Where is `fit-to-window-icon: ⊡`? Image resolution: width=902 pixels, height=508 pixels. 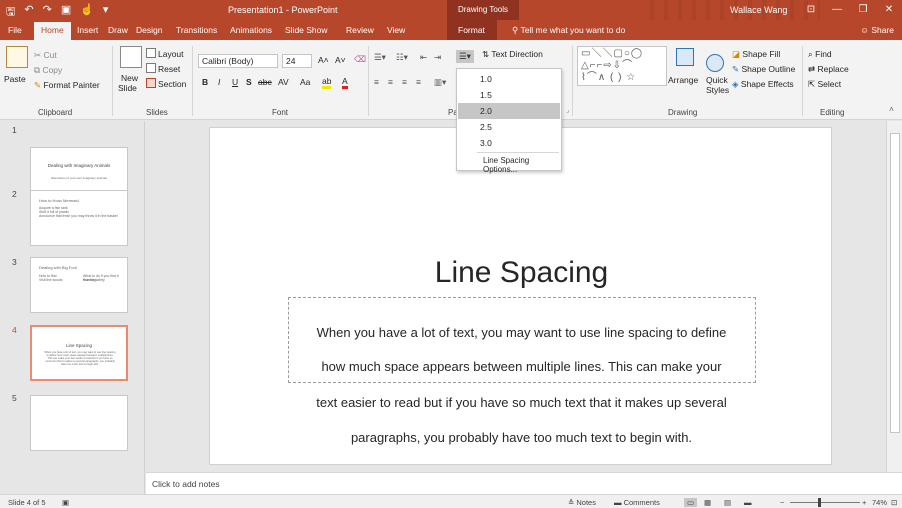 fit-to-window-icon: ⊡ is located at coordinates (894, 502).